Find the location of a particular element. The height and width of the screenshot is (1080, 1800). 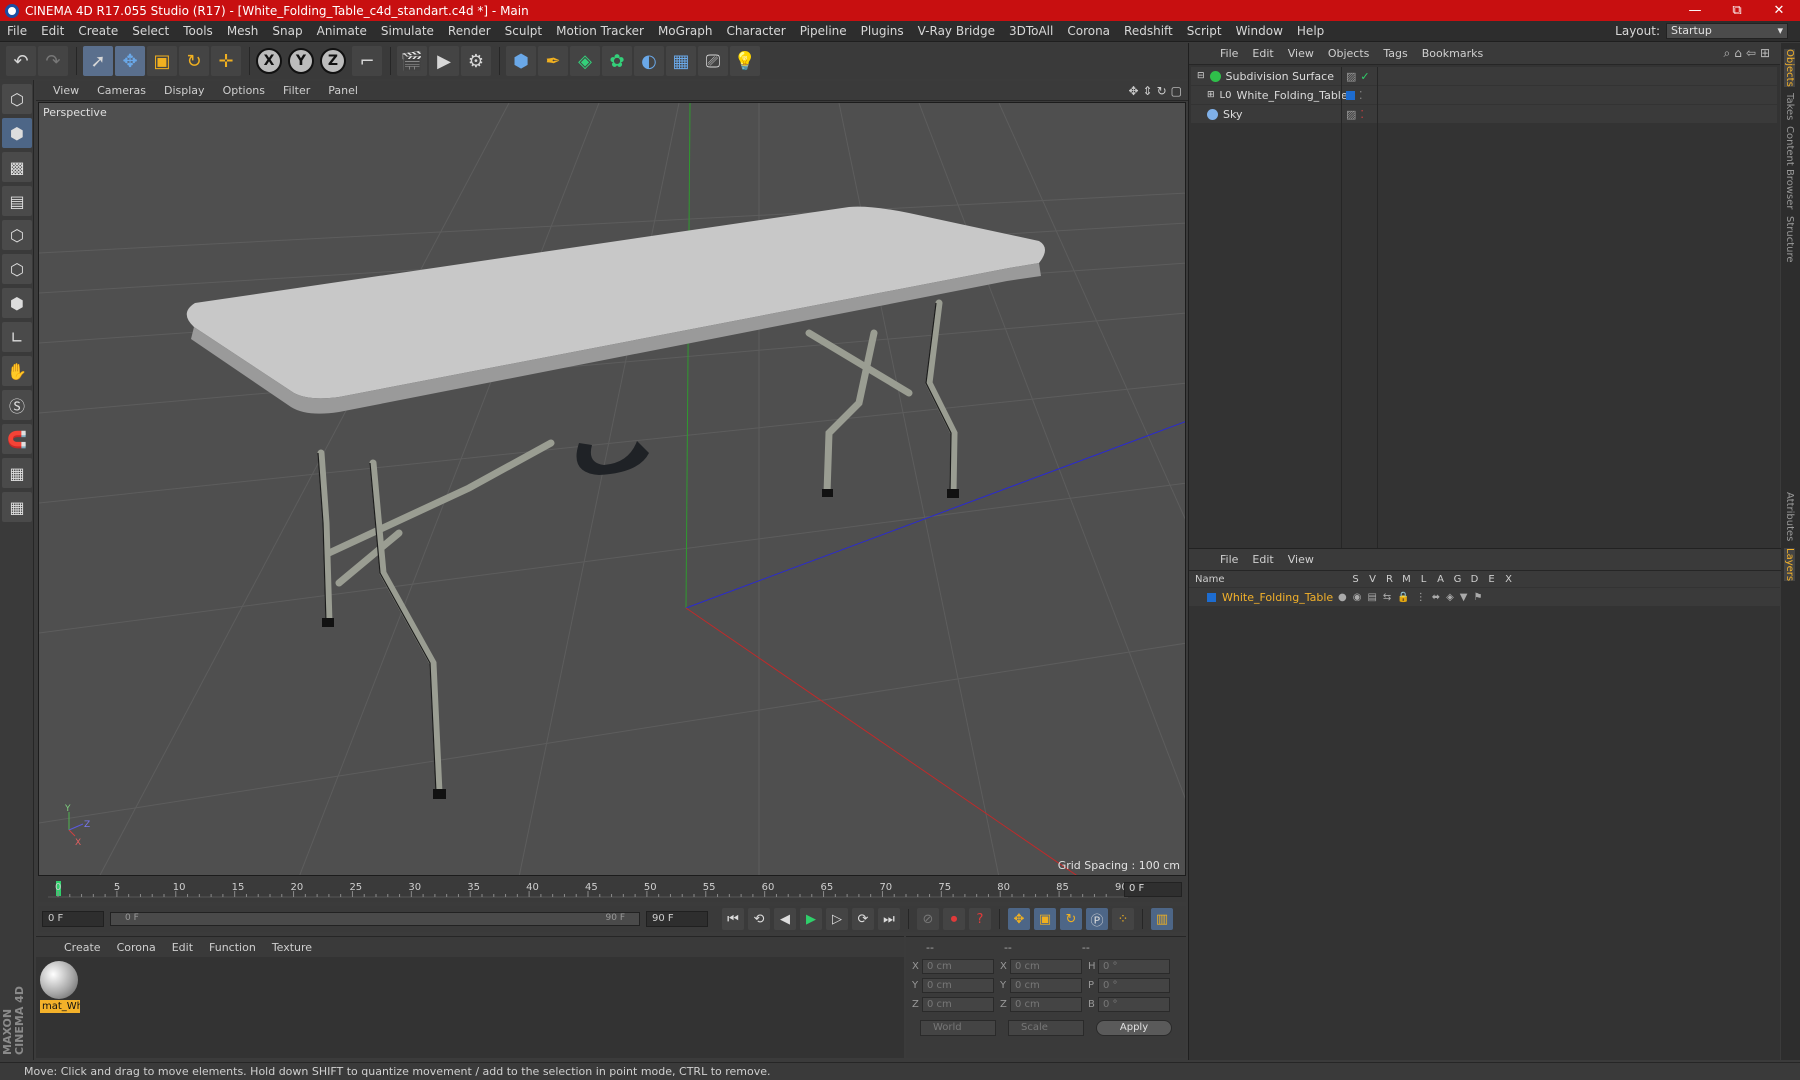

om-menu-view: View is located at coordinates (1301, 53).